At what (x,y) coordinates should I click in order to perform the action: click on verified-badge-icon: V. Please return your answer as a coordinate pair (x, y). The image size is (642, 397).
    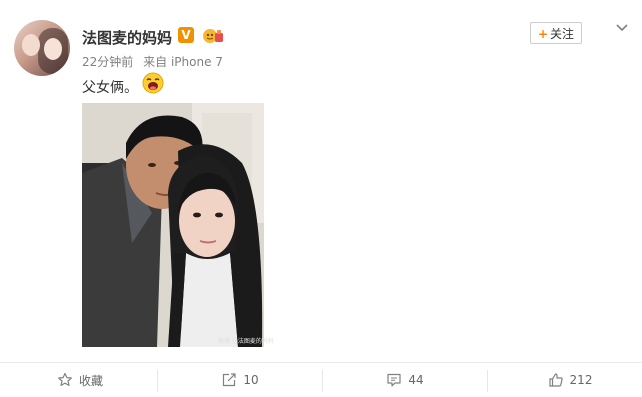
    Looking at the image, I should click on (186, 35).